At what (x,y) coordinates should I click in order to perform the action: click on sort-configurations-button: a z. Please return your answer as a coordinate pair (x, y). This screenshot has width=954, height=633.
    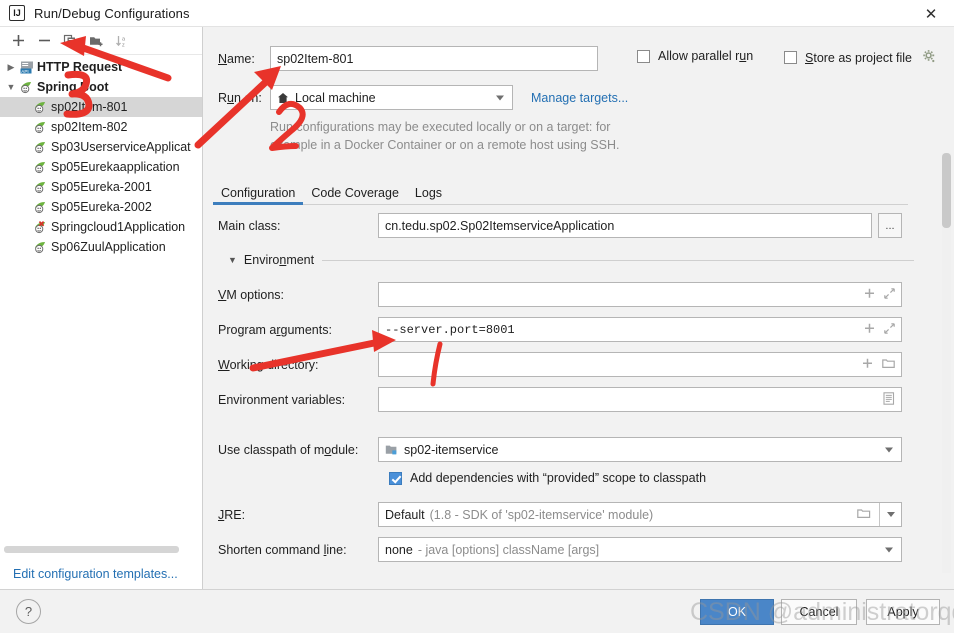
    Looking at the image, I should click on (122, 41).